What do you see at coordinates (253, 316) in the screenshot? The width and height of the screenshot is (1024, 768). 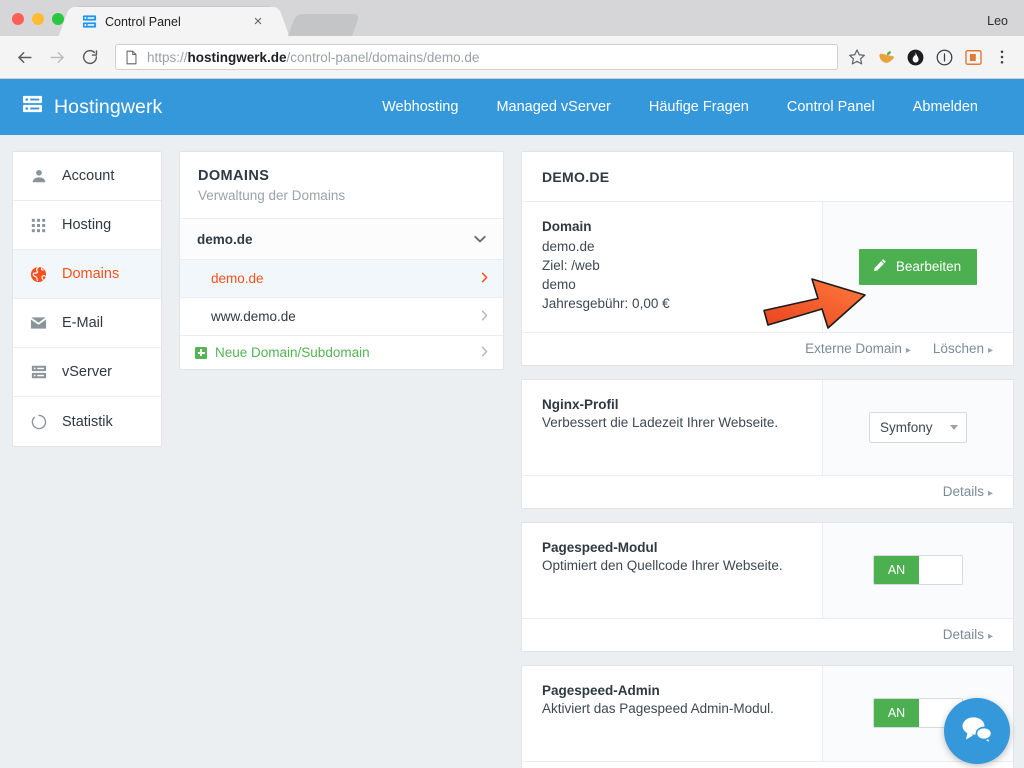 I see `domain-row-label: www.demo.de` at bounding box center [253, 316].